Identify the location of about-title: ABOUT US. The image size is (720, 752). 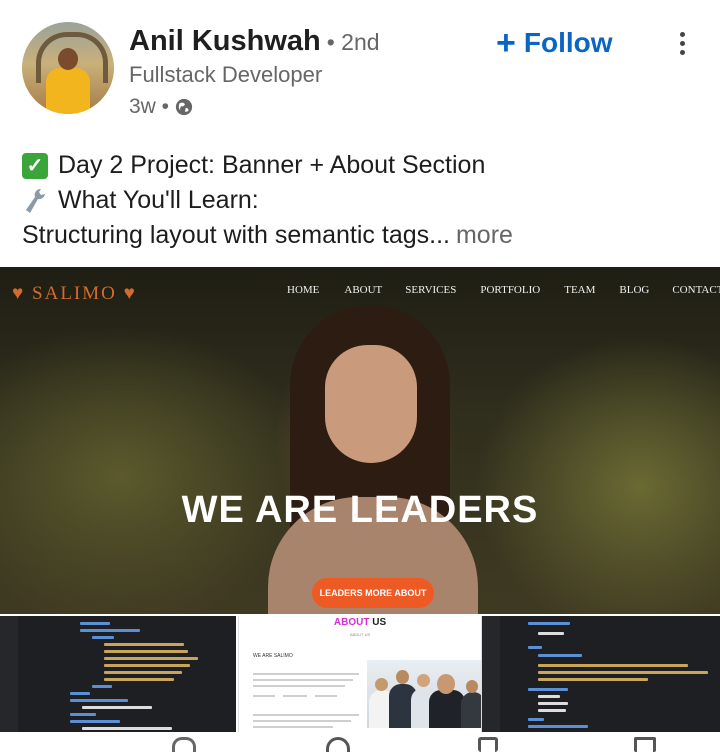
(360, 622).